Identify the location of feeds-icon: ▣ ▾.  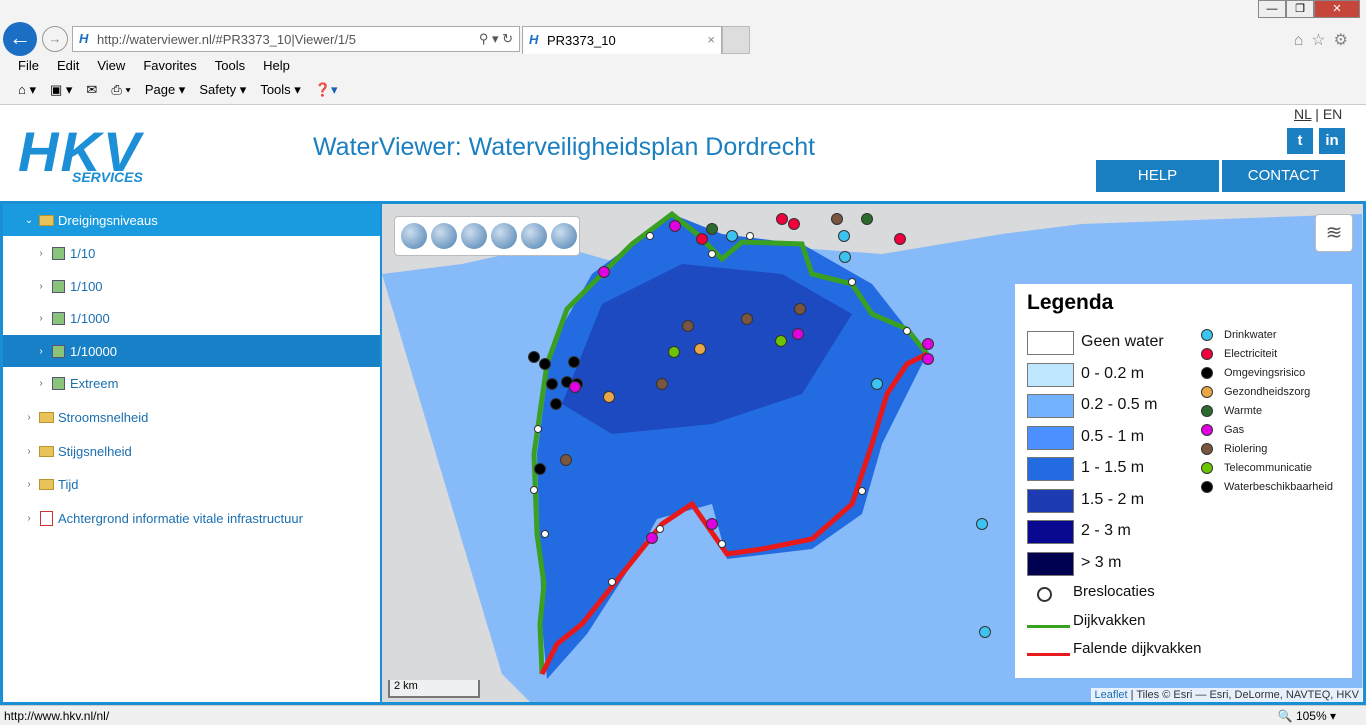
(61, 90).